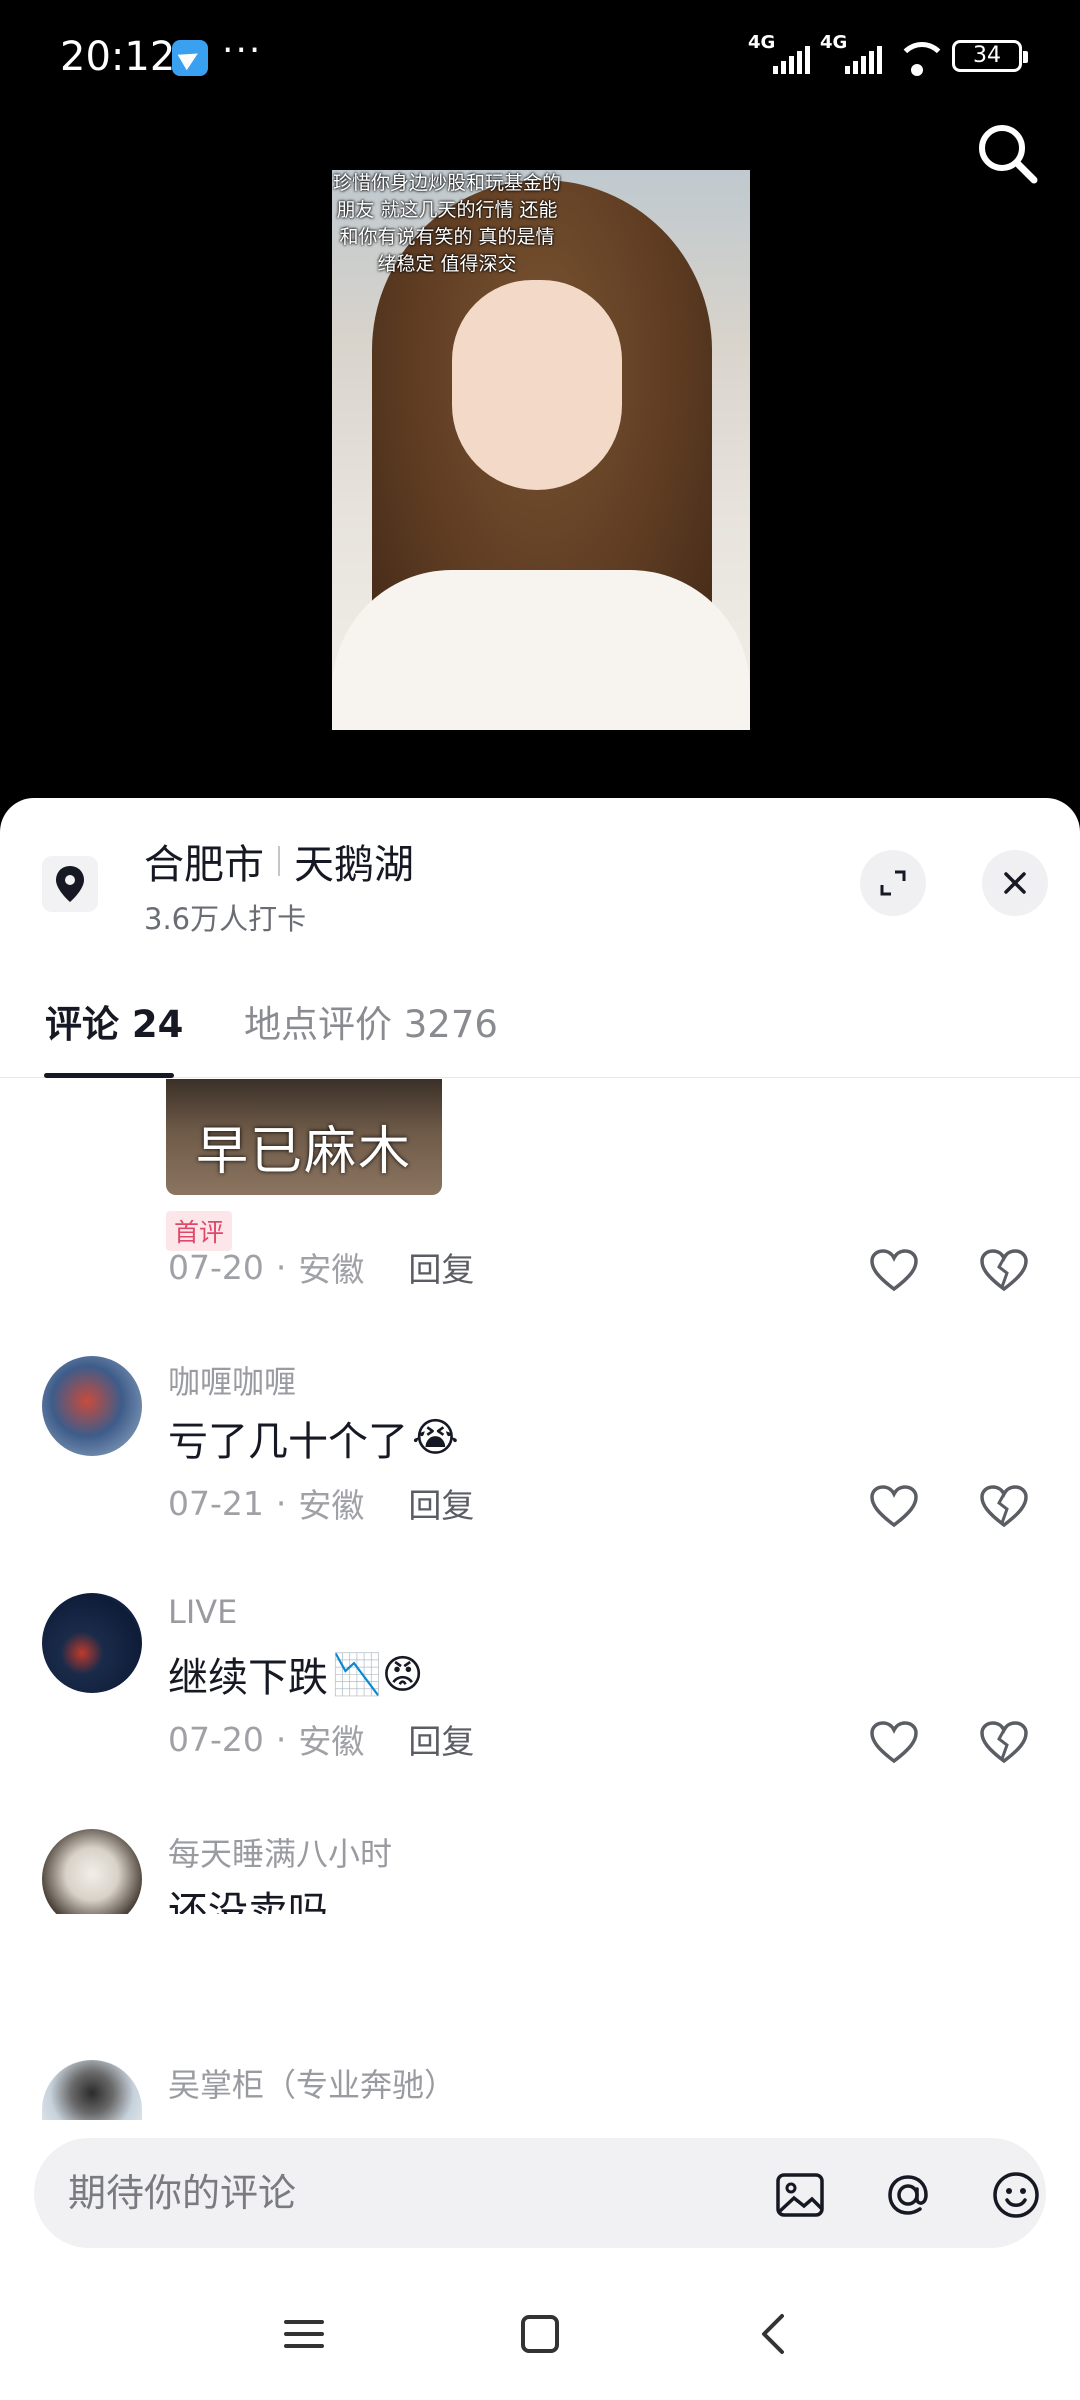 The width and height of the screenshot is (1080, 2400). What do you see at coordinates (280, 1852) in the screenshot?
I see `comment-username: 每天睡满八小时` at bounding box center [280, 1852].